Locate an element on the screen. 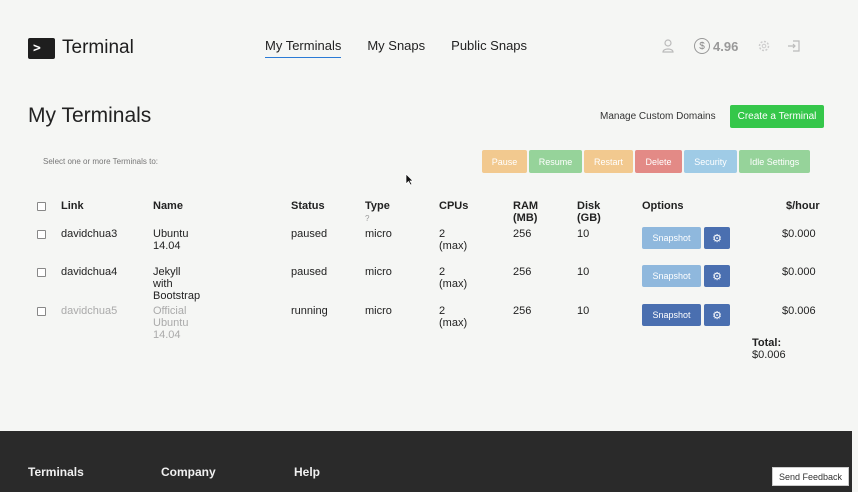  idle-settings-button: Idle Settings is located at coordinates (774, 161).